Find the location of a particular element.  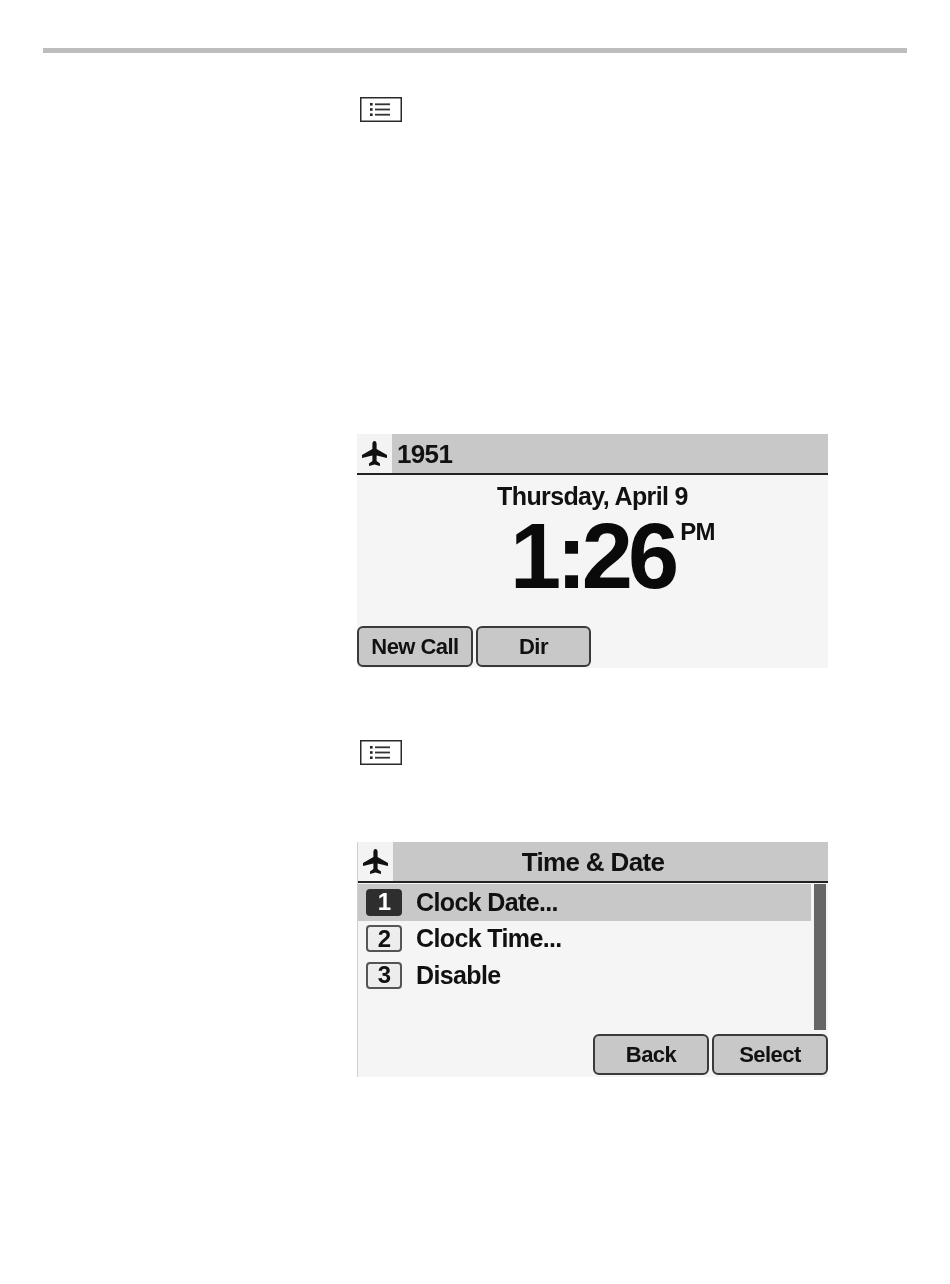

softkey-button: Back is located at coordinates (651, 1054).